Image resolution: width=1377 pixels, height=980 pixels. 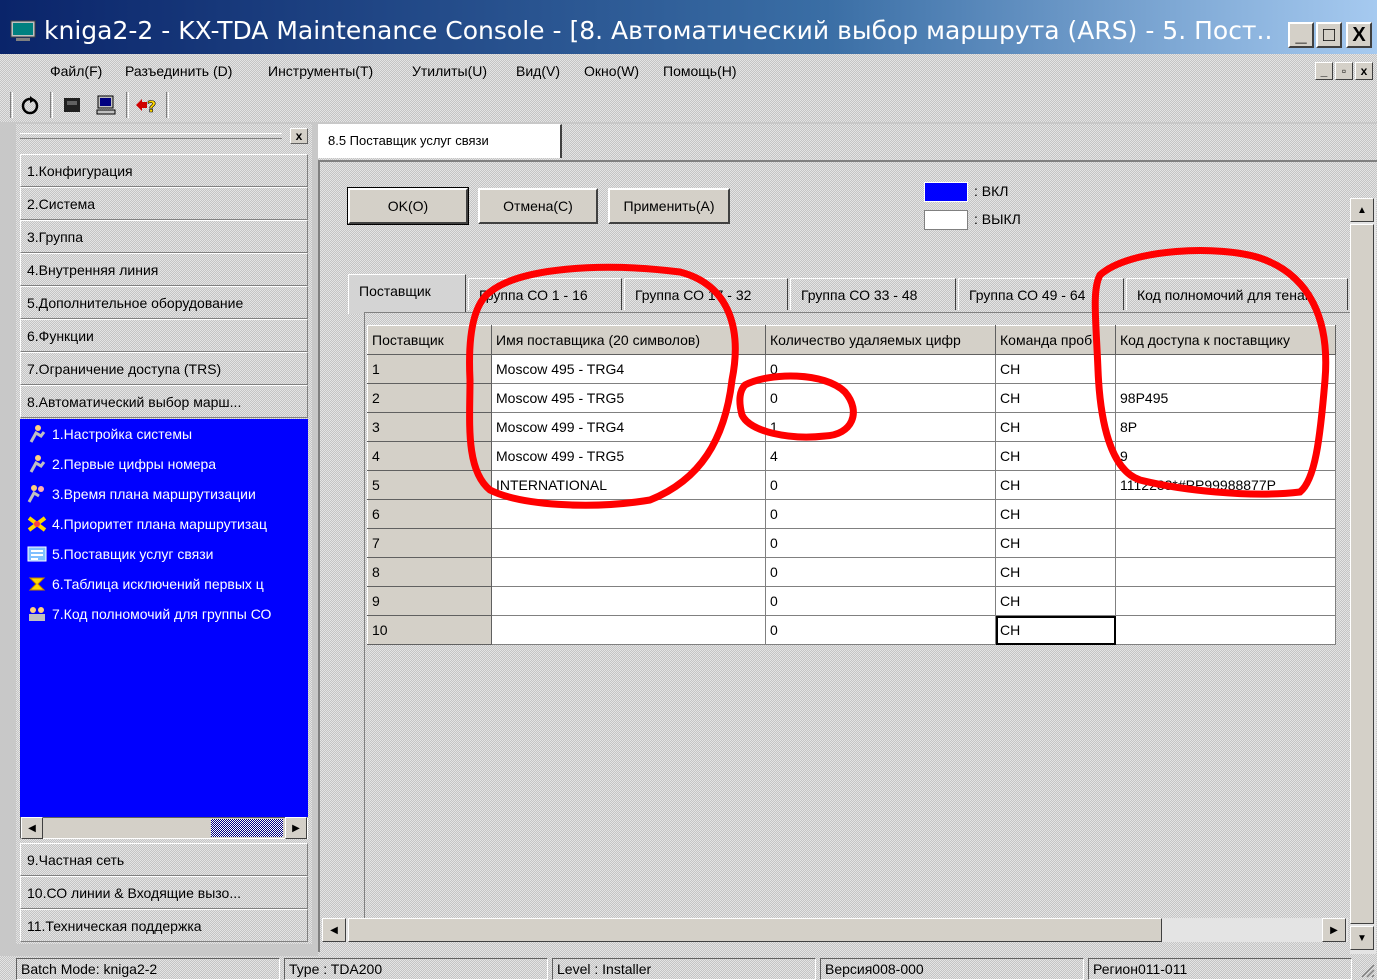 What do you see at coordinates (1055, 630) in the screenshot?
I see `test-command-cell-focused: CH` at bounding box center [1055, 630].